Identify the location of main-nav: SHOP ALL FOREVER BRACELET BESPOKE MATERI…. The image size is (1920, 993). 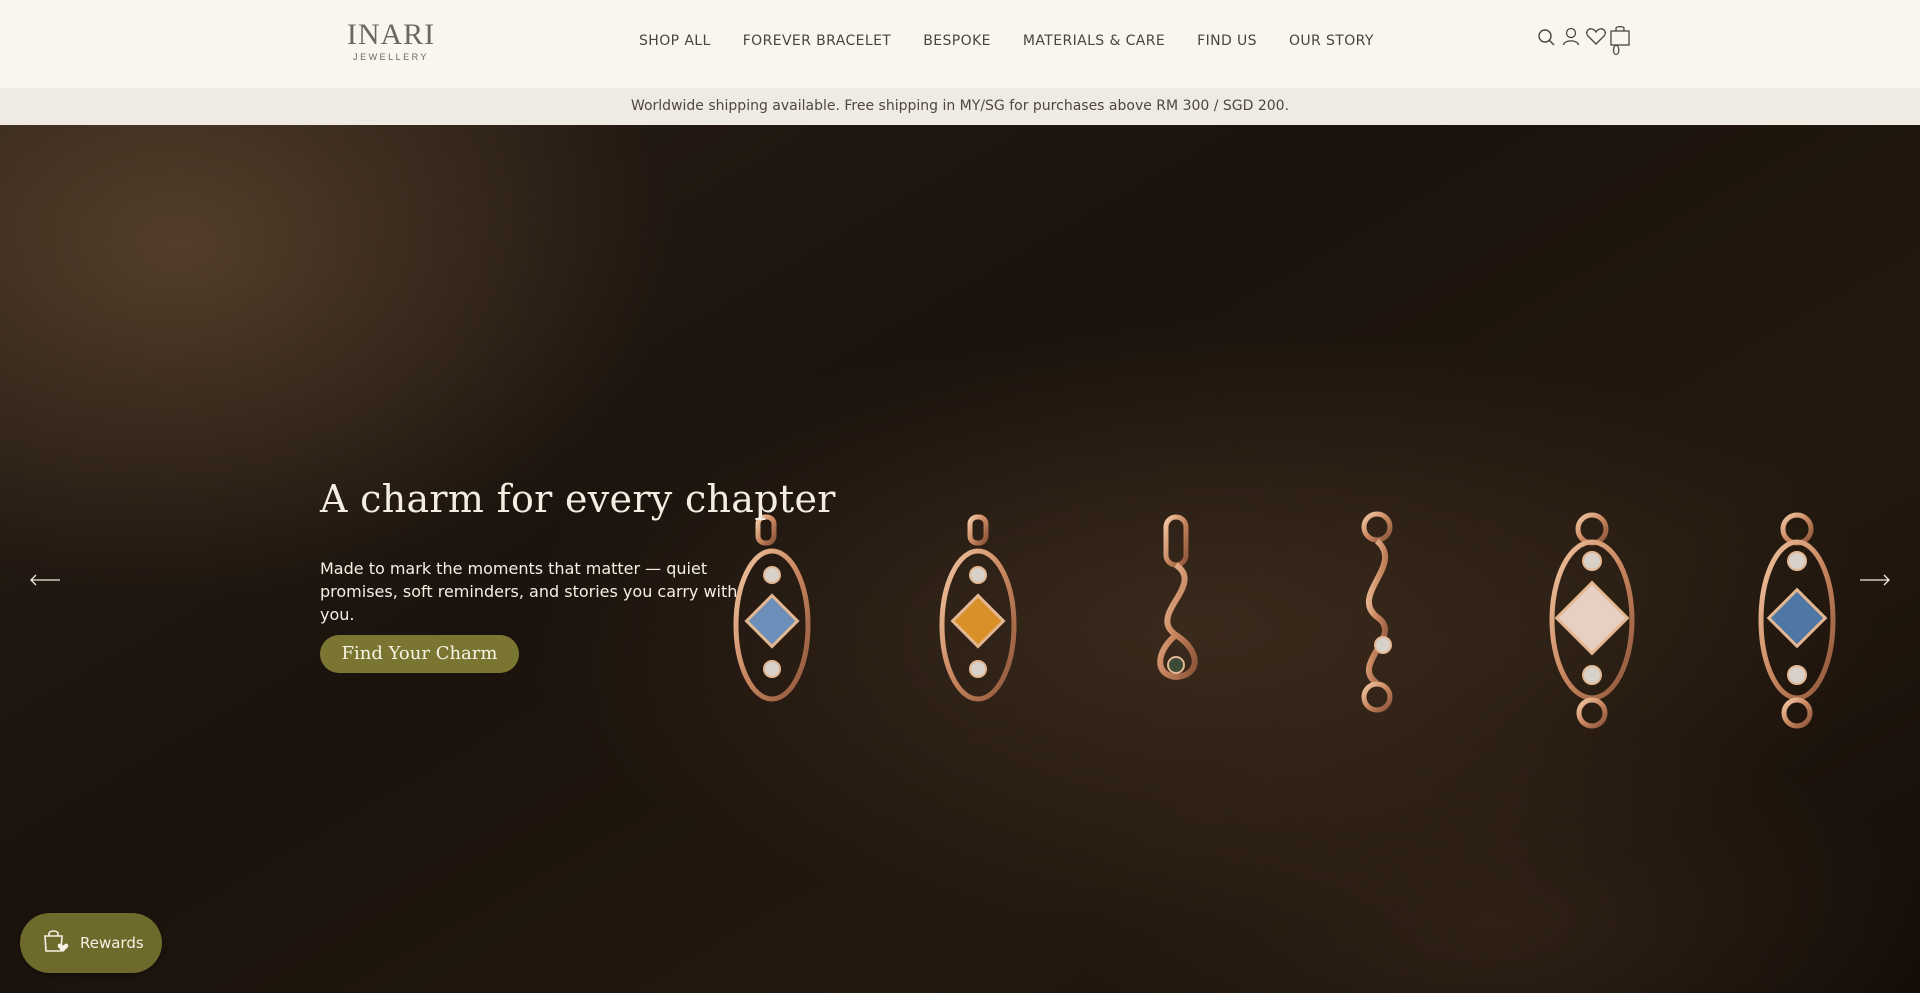
(1022, 41).